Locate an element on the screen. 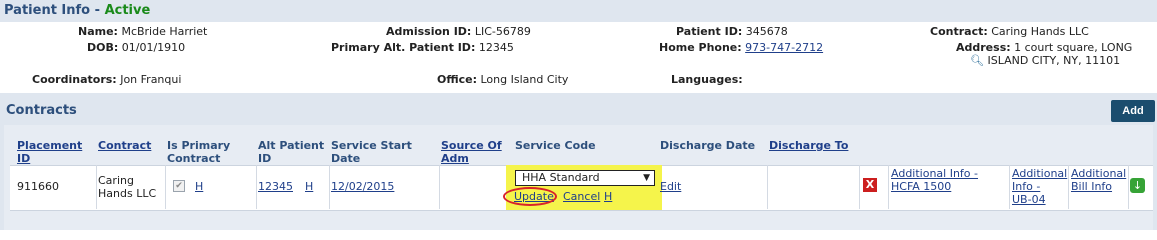 The height and width of the screenshot is (240, 1157). patient-home-phone: Home Phone: 973-747-2712 is located at coordinates (741, 47).